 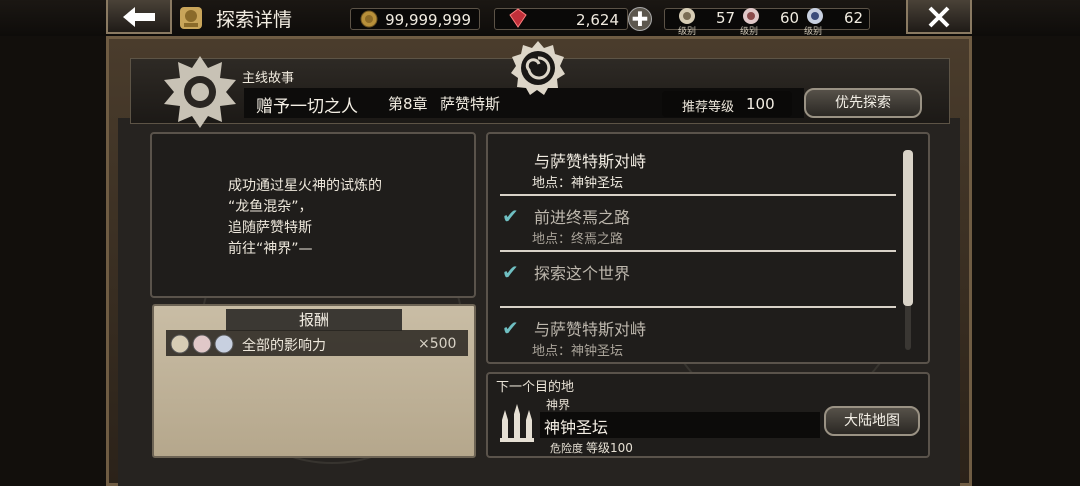 I want to click on back-arrow-icon, so click(x=139, y=17).